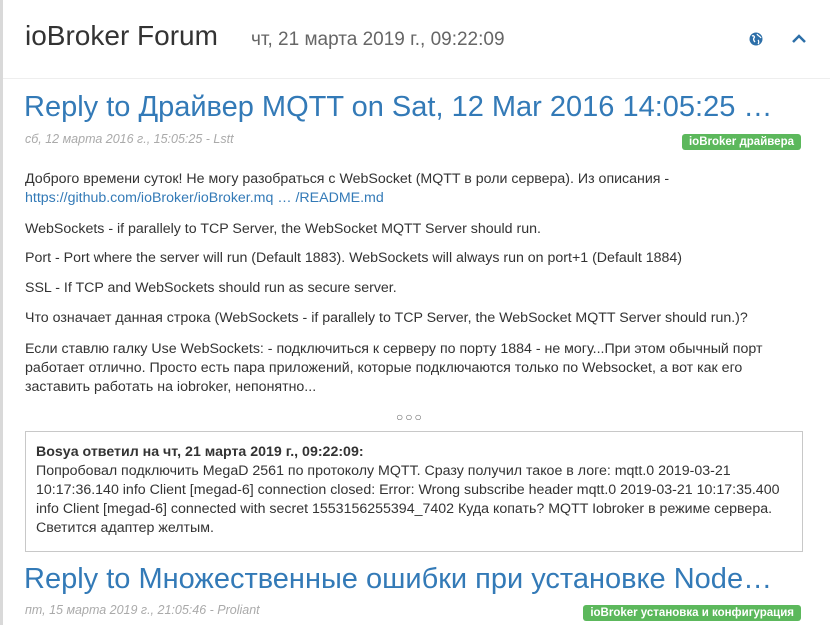  What do you see at coordinates (741, 142) in the screenshot?
I see `category-badge: ioBroker драйвера` at bounding box center [741, 142].